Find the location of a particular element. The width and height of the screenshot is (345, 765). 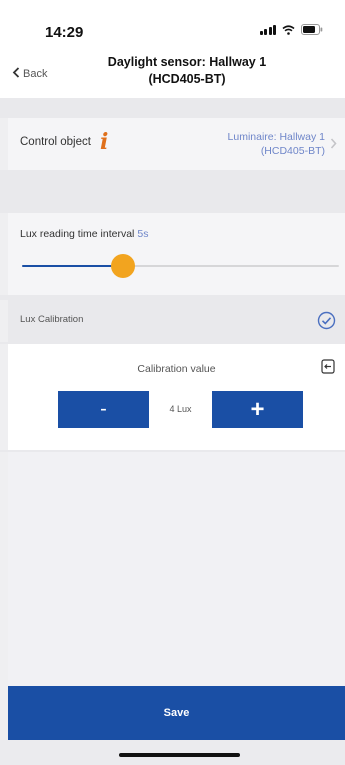

increase-button: + is located at coordinates (257, 409).